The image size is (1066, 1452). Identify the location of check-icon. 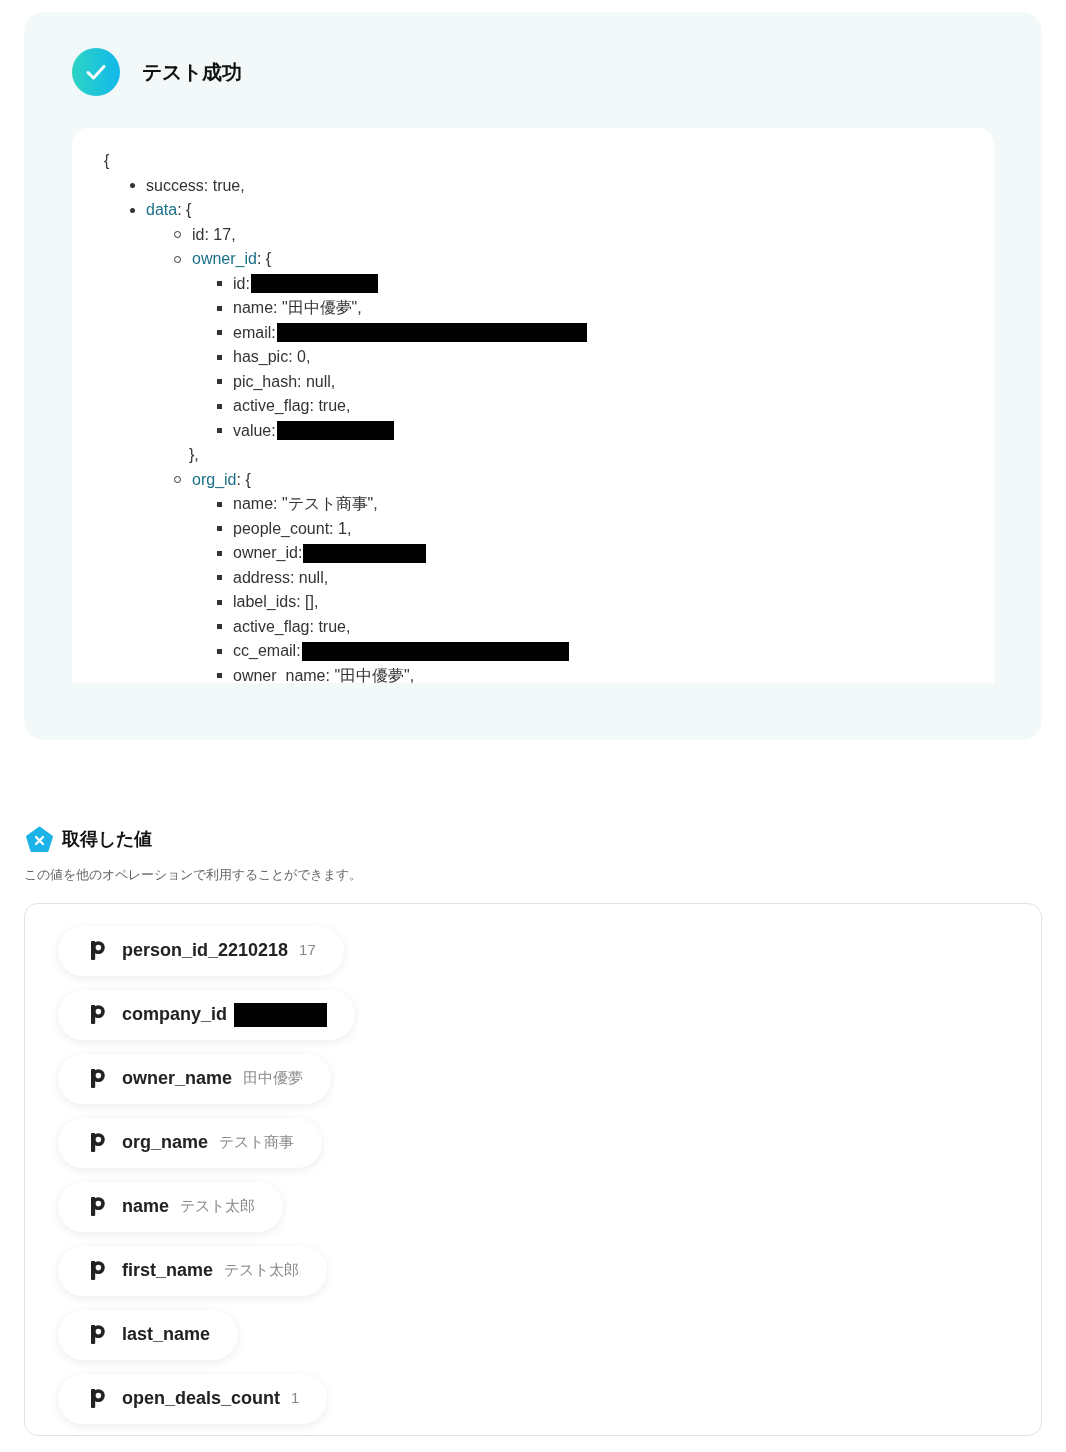
(96, 72).